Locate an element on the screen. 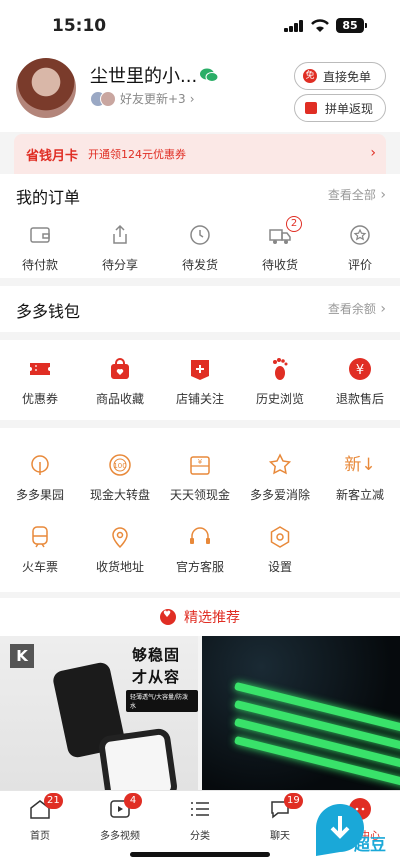 The width and height of the screenshot is (400, 866). tab-badge: 19 is located at coordinates (293, 801).